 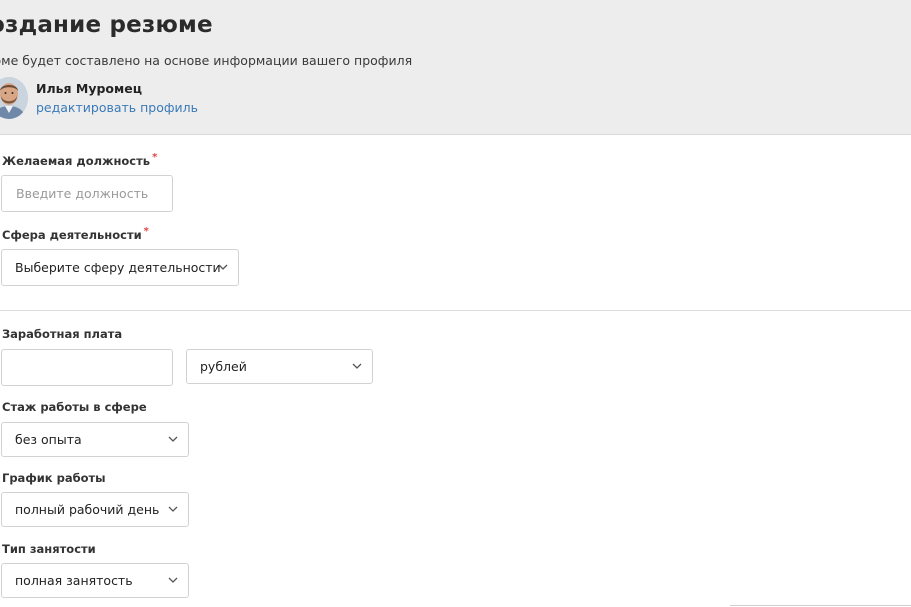 I want to click on section-divider, so click(x=455, y=310).